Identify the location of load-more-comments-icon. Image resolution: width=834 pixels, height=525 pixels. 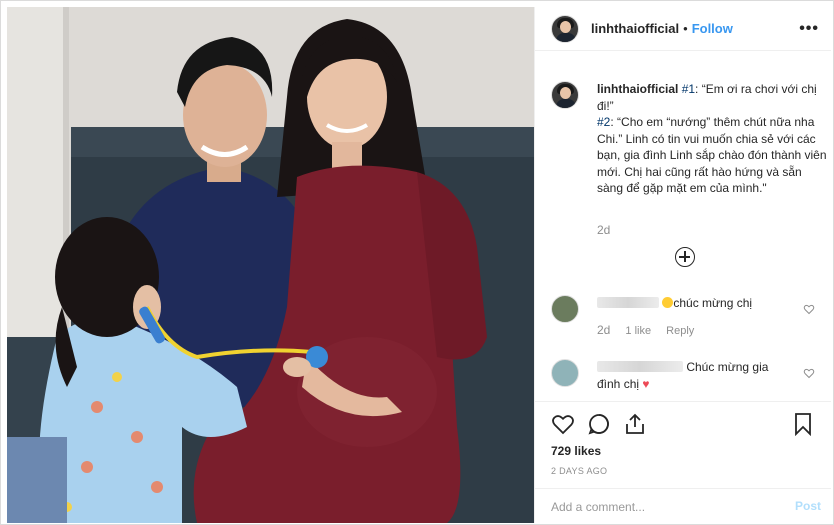
(685, 257).